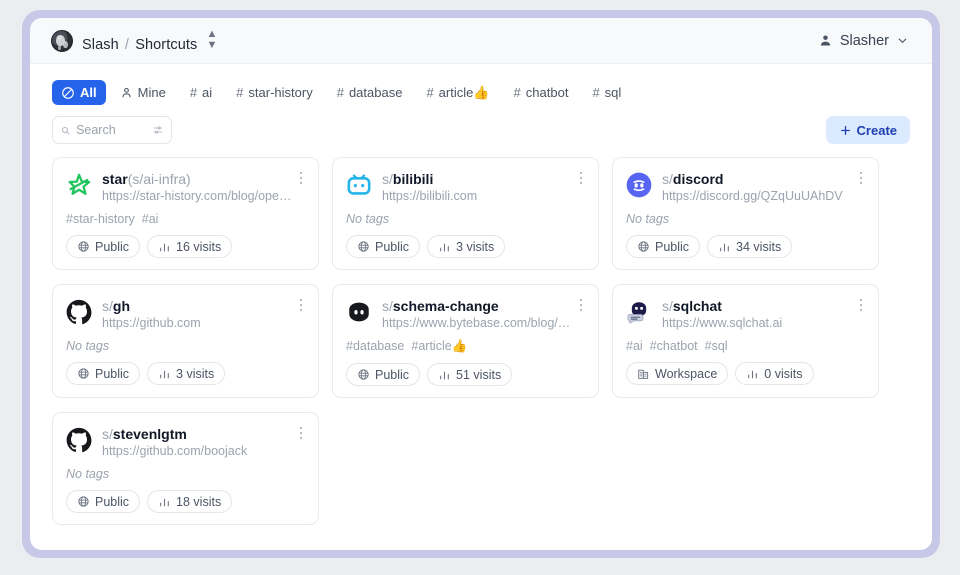  What do you see at coordinates (207, 92) in the screenshot?
I see `filter-tab-ai-label: ai` at bounding box center [207, 92].